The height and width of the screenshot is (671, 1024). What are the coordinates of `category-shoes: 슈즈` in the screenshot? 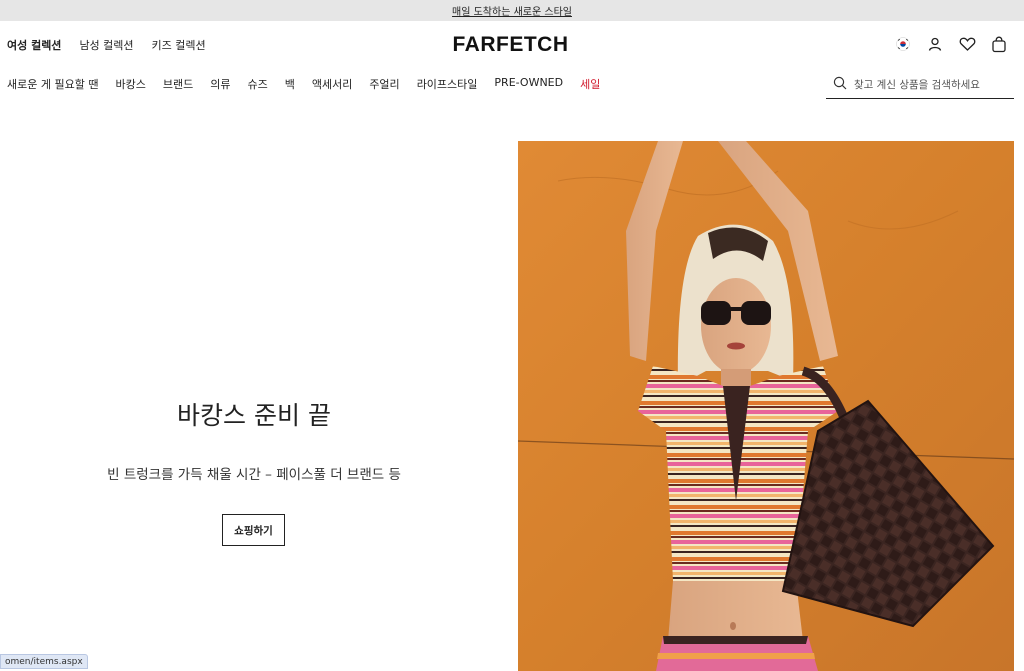 It's located at (257, 84).